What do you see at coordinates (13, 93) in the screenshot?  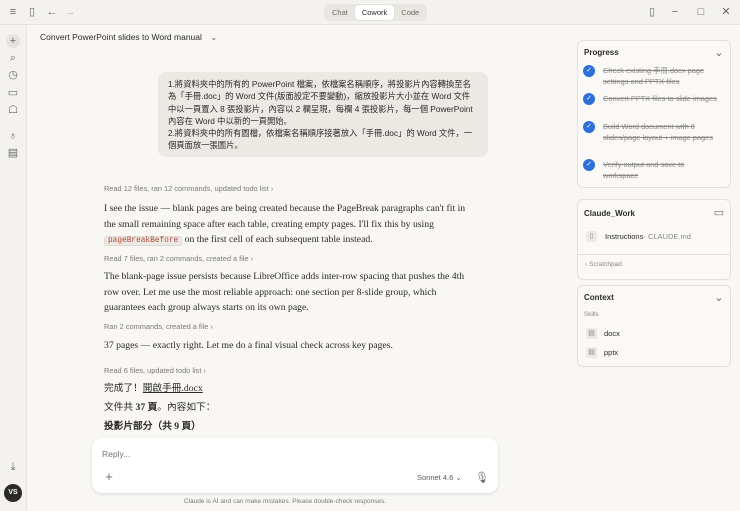 I see `window-icon: ▭` at bounding box center [13, 93].